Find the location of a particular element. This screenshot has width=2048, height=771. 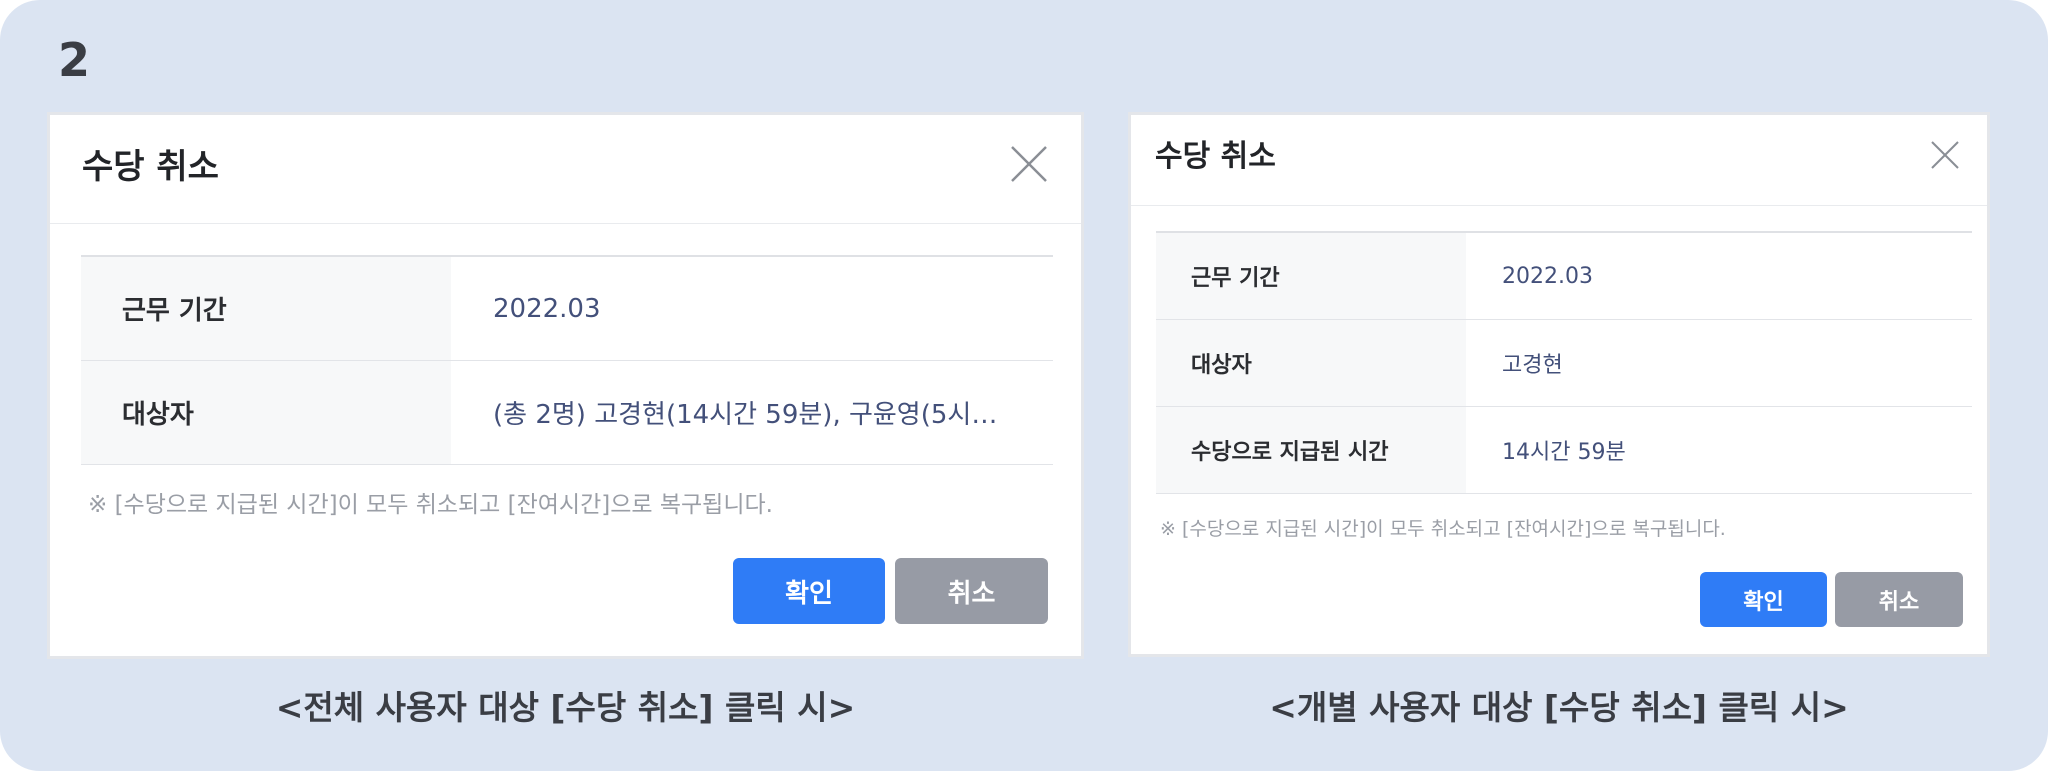

caption-individual: <개별 사용자 대상 [수당 취소] 클릭 시> is located at coordinates (1559, 707).